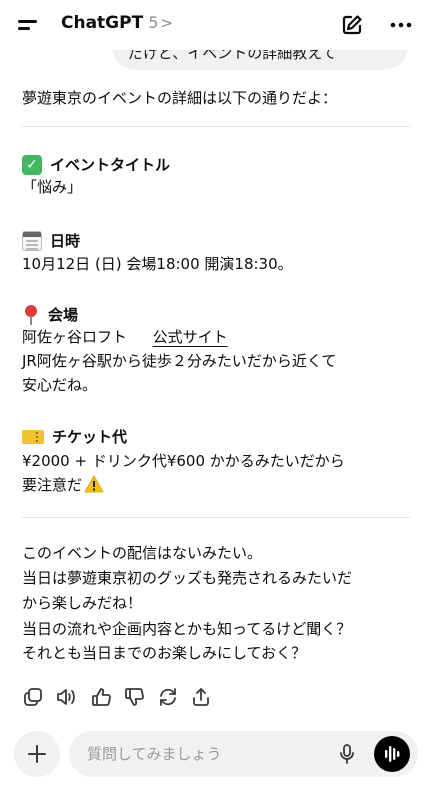 The height and width of the screenshot is (800, 431). What do you see at coordinates (82, 603) in the screenshot?
I see `closing-line-3: から楽しみだね！` at bounding box center [82, 603].